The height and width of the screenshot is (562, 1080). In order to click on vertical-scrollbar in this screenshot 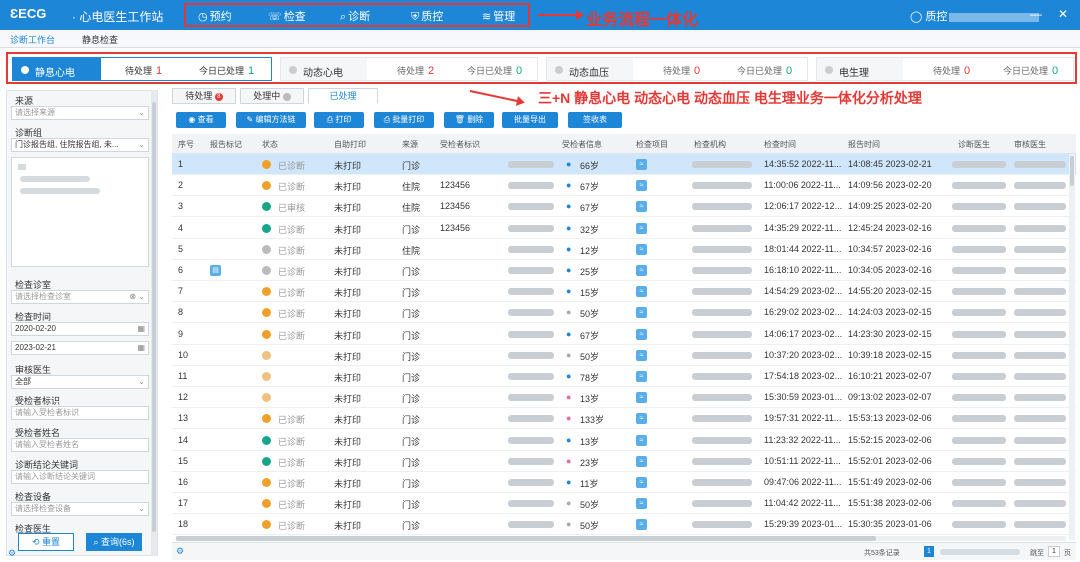, I will do `click(1072, 347)`.